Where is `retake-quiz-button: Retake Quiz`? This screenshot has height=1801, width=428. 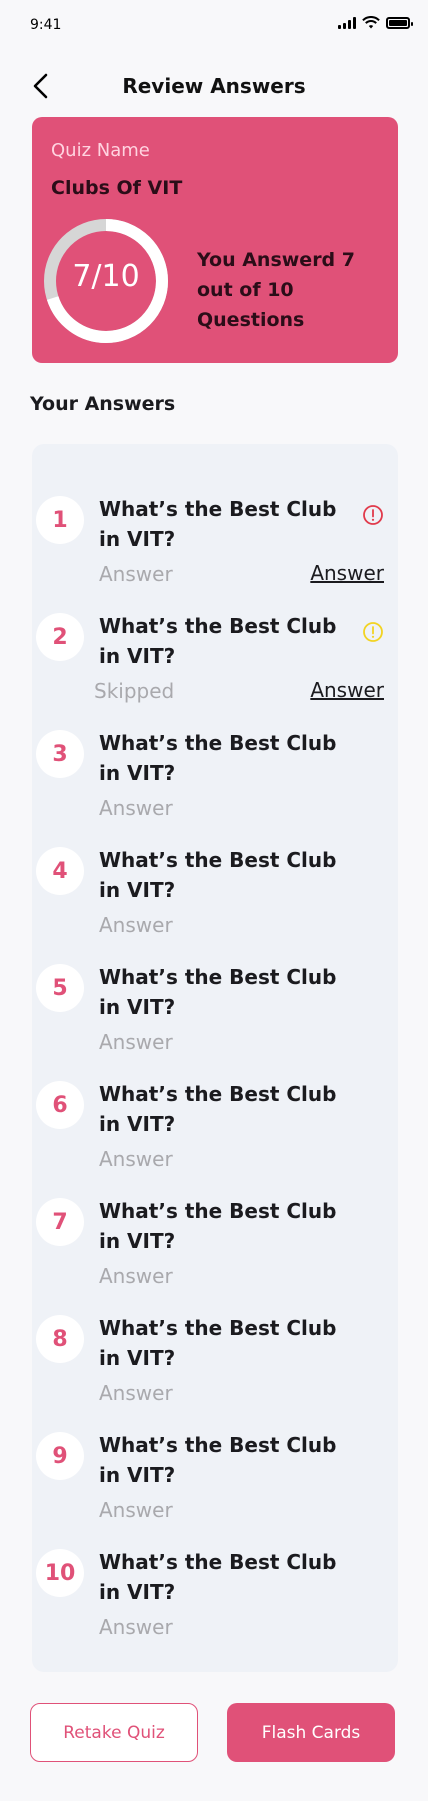
retake-quiz-button: Retake Quiz is located at coordinates (114, 1732).